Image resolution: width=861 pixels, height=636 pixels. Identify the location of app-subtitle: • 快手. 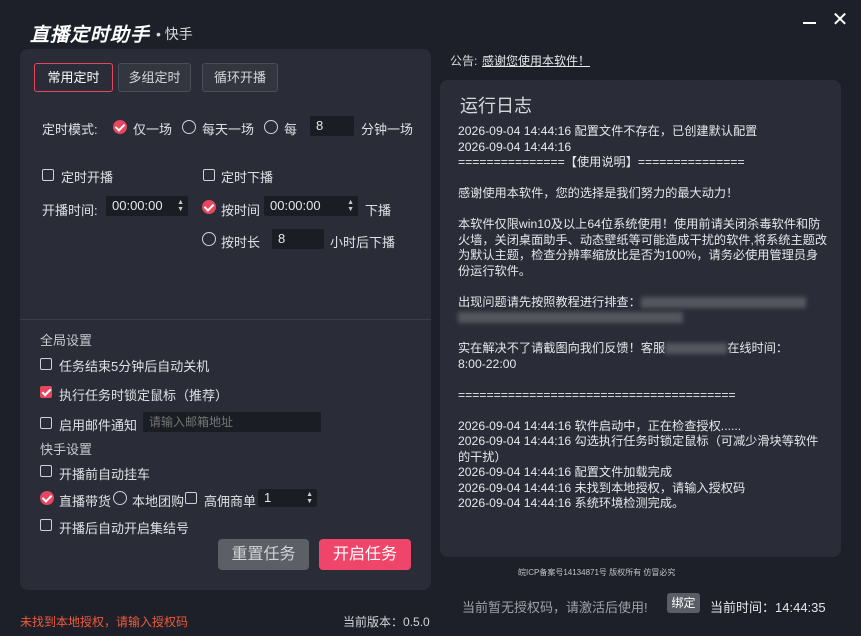
(174, 34).